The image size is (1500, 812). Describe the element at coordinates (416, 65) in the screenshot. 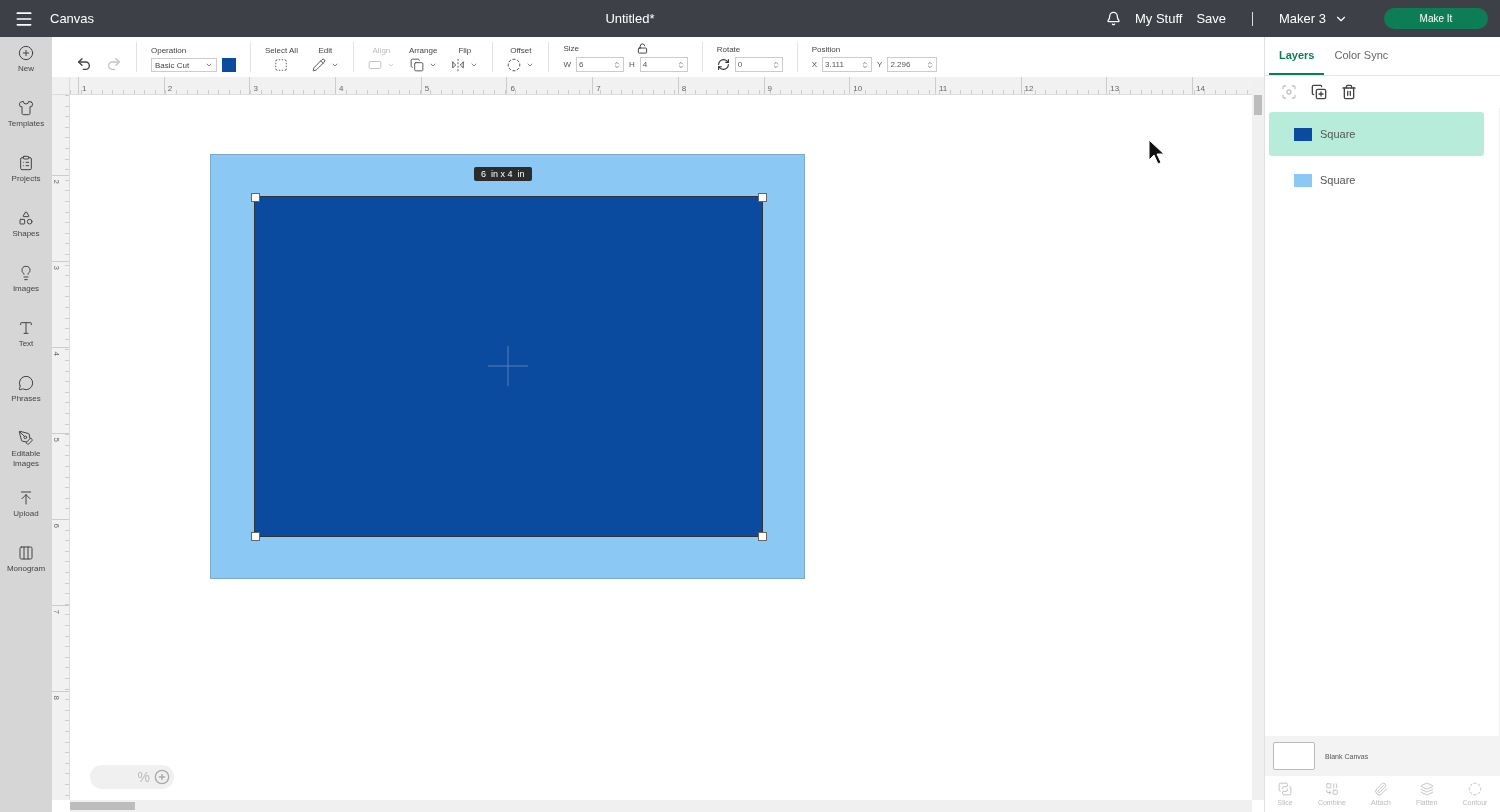

I see `stack-icon` at that location.